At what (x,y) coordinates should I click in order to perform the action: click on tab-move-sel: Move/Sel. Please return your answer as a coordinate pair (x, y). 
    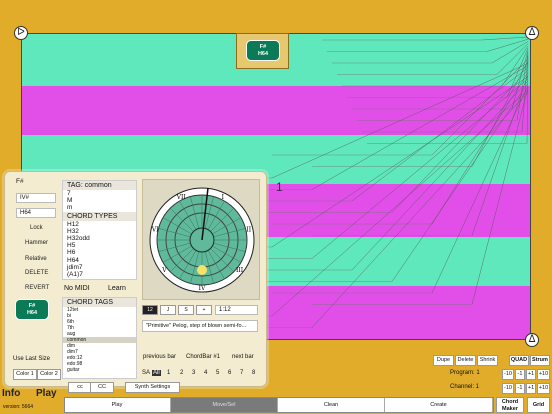
    Looking at the image, I should click on (224, 405).